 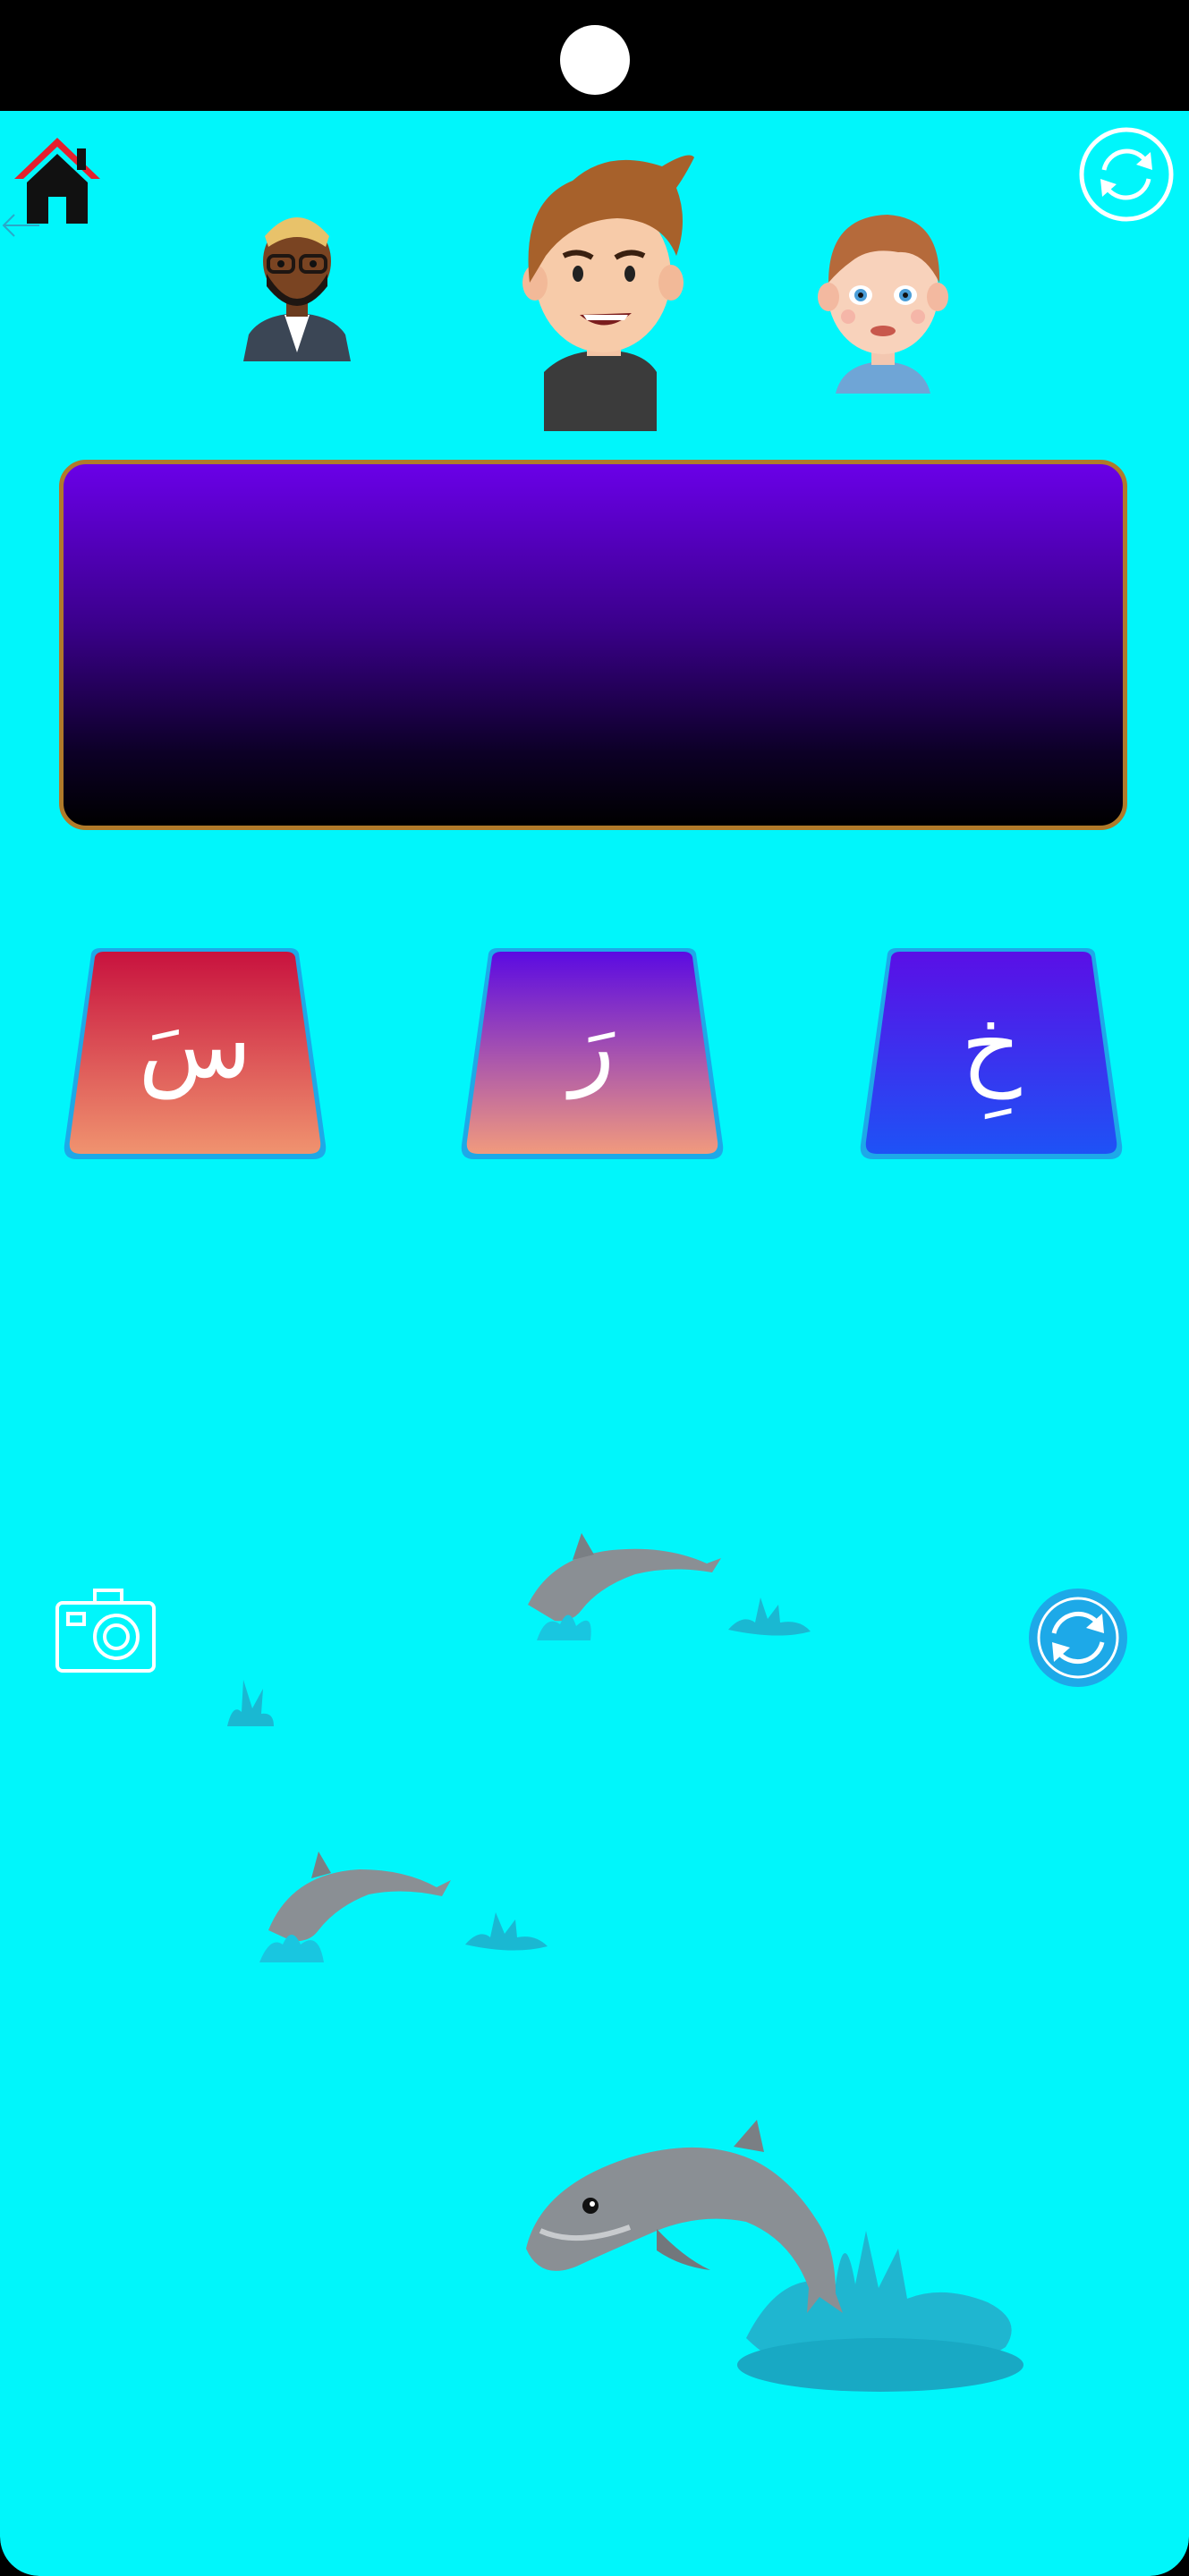 I want to click on refresh-button, so click(x=1126, y=174).